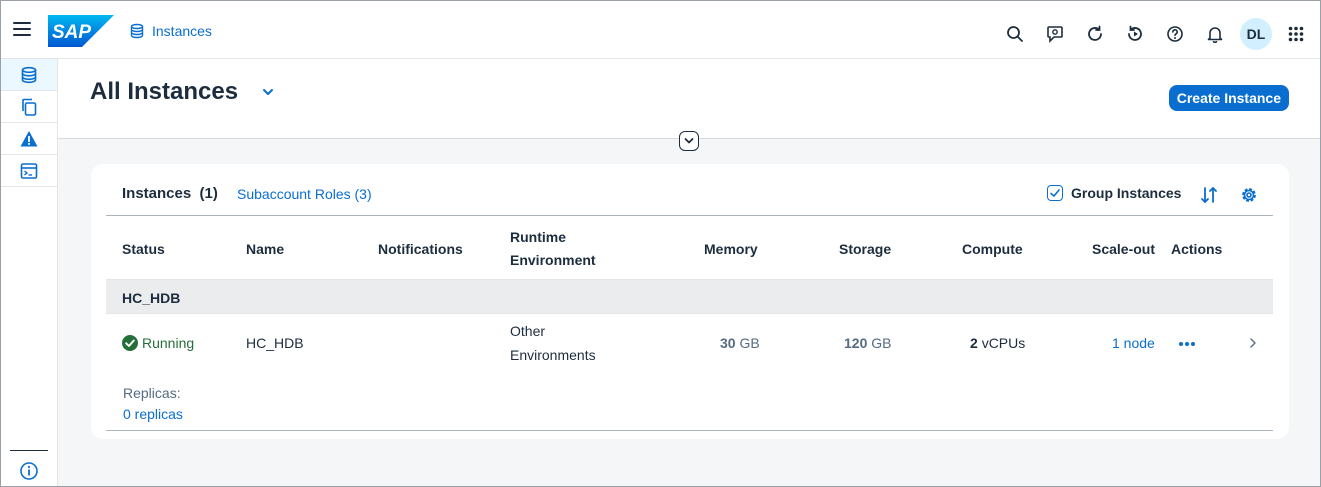 Image resolution: width=1321 pixels, height=487 pixels. What do you see at coordinates (29, 471) in the screenshot?
I see `info-icon` at bounding box center [29, 471].